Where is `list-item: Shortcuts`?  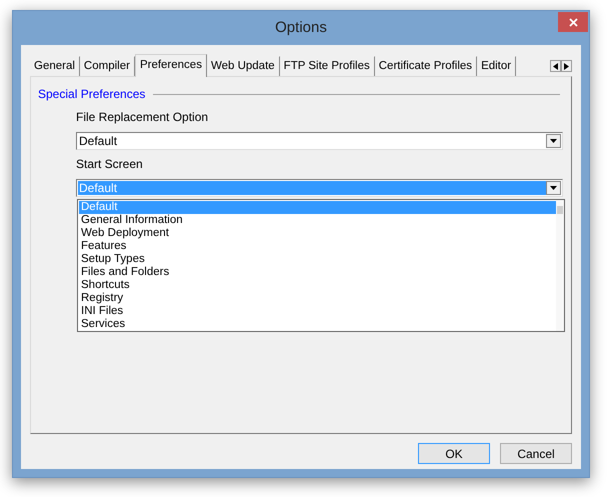 list-item: Shortcuts is located at coordinates (317, 285).